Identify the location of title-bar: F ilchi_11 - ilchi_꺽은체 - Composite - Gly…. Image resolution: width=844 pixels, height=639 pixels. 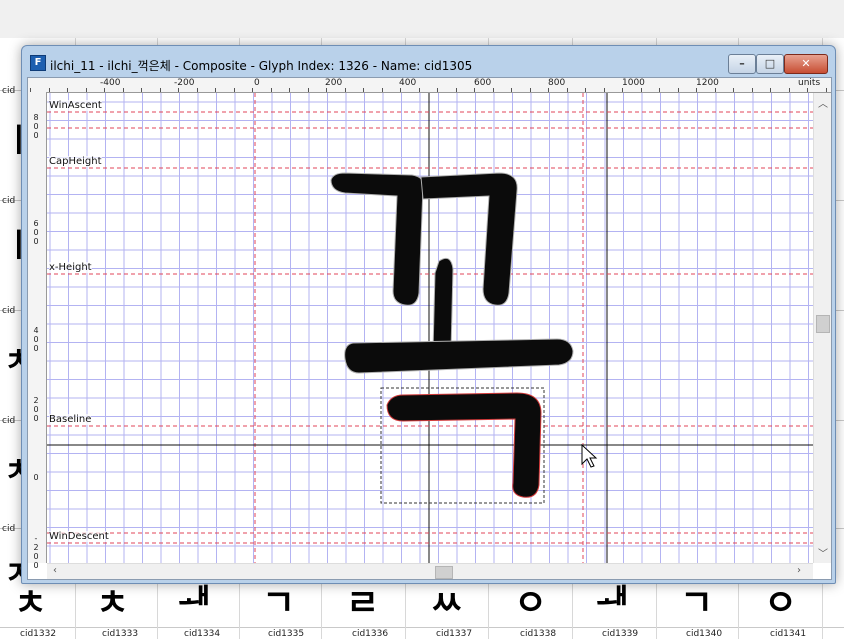
(428, 61).